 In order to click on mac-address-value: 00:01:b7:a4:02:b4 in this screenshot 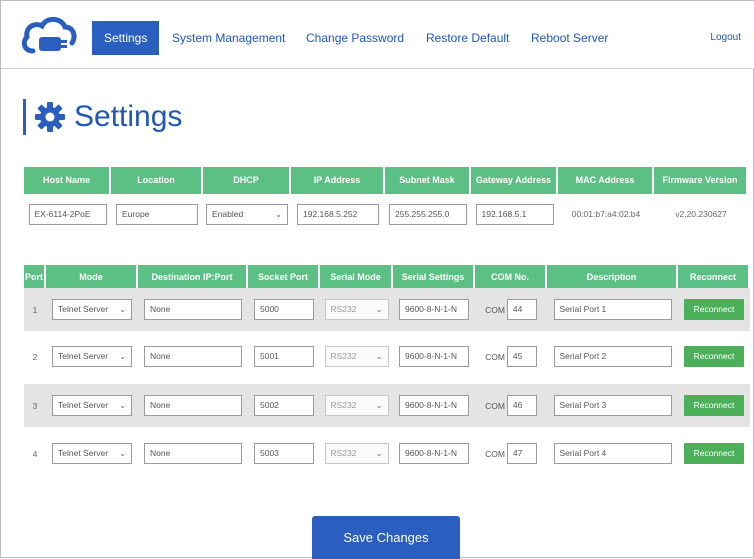, I will do `click(606, 214)`.